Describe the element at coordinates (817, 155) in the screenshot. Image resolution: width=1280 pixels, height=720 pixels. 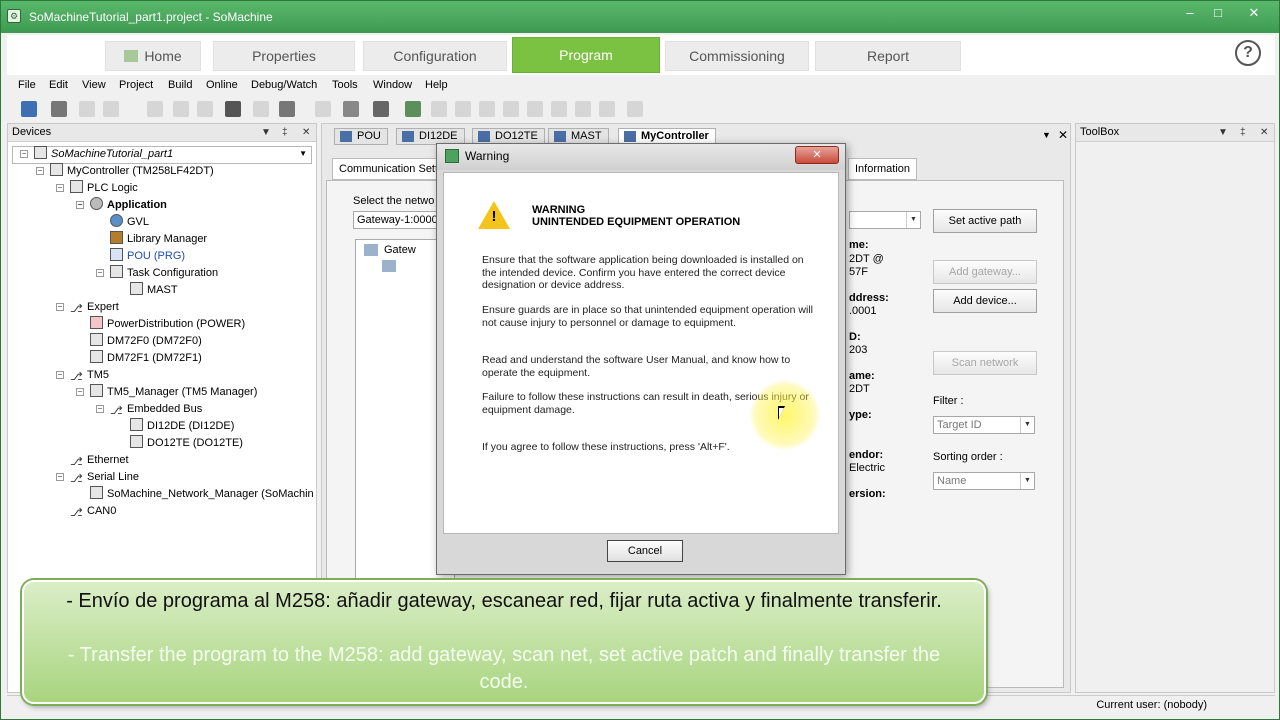
I see `dialog-close-button: ✕` at that location.